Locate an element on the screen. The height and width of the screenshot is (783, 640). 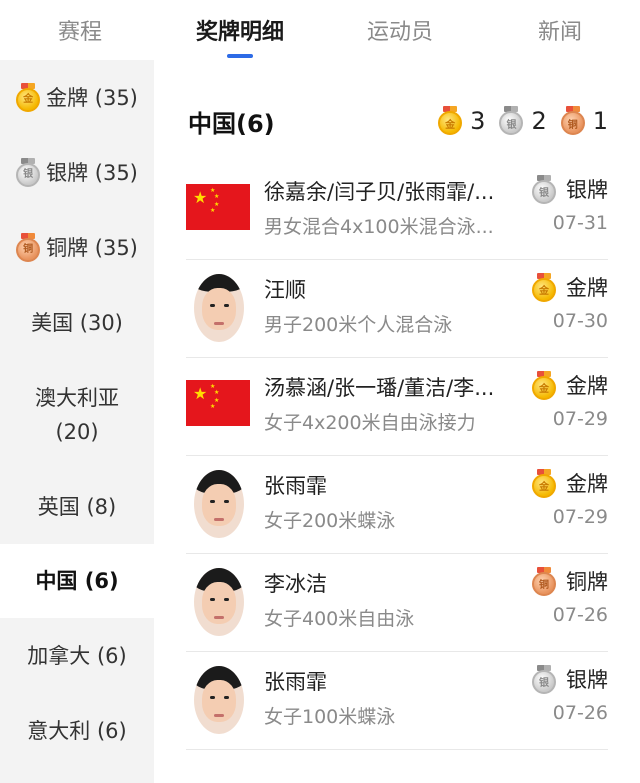
medal-summary: 金 3 银 2 铜 1 is located at coordinates (516, 120).